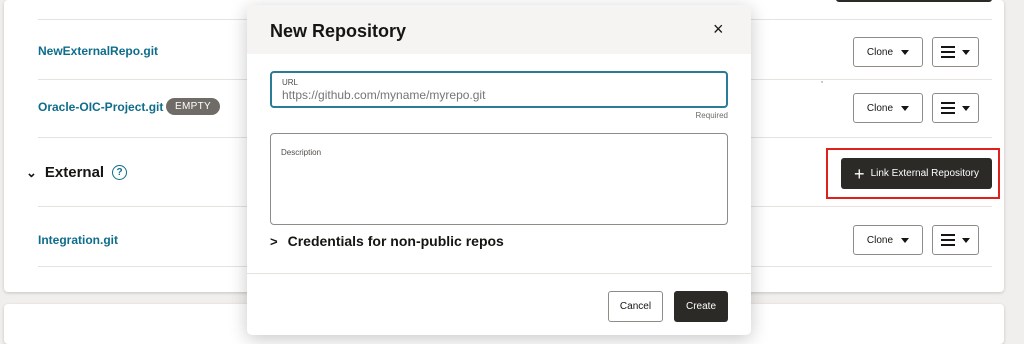 Image resolution: width=1024 pixels, height=344 pixels. What do you see at coordinates (78, 240) in the screenshot?
I see `repo-link-integration: Integration.git` at bounding box center [78, 240].